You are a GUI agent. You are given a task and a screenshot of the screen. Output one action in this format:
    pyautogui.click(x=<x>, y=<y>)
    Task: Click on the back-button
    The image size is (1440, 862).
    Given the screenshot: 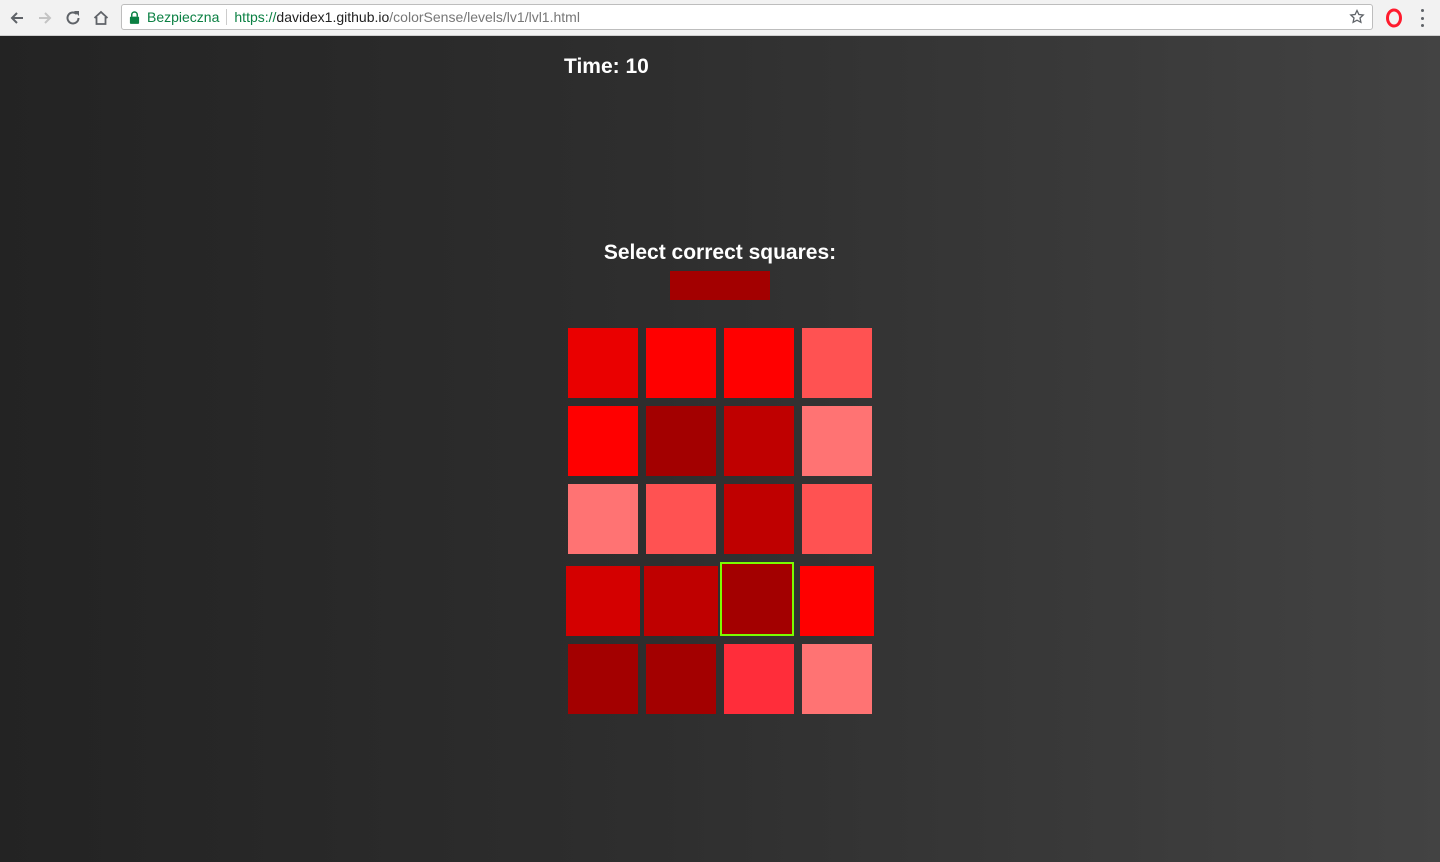 What is the action you would take?
    pyautogui.click(x=17, y=18)
    